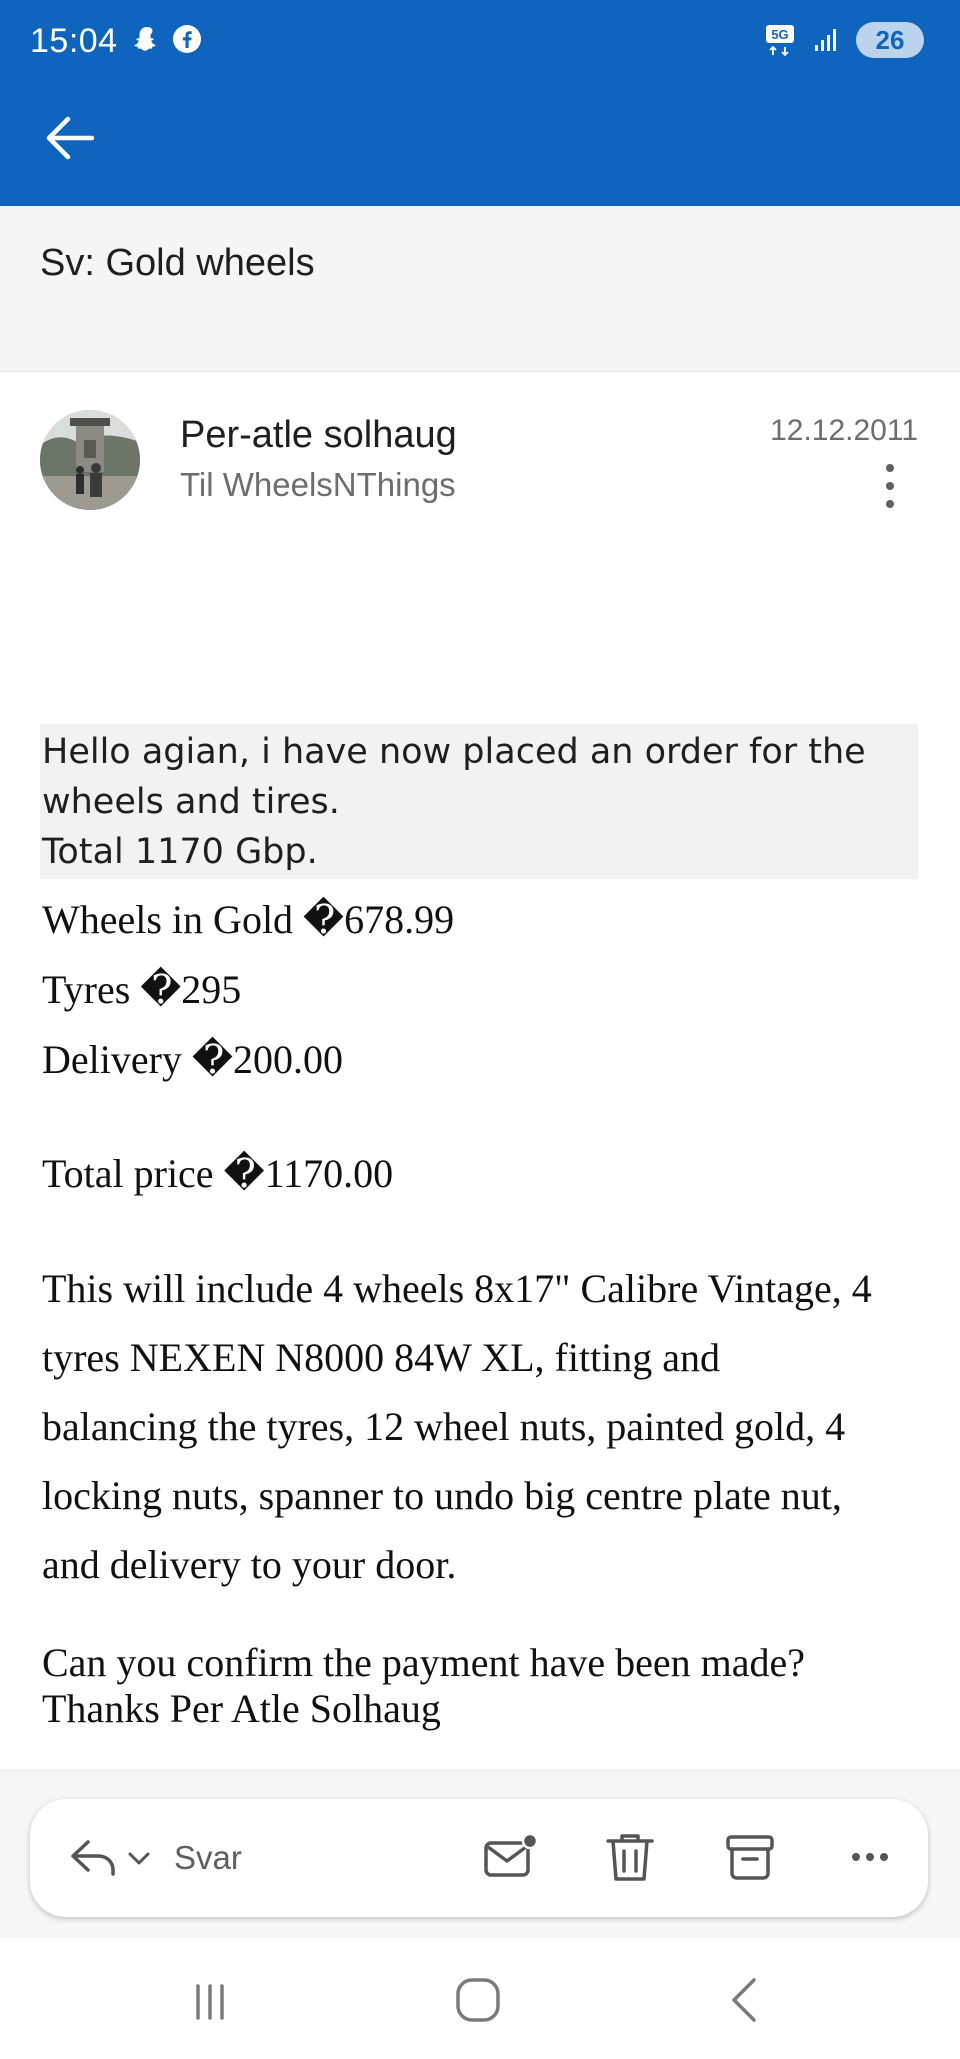  Describe the element at coordinates (480, 103) in the screenshot. I see `app-header: 15:04 5G 26` at that location.